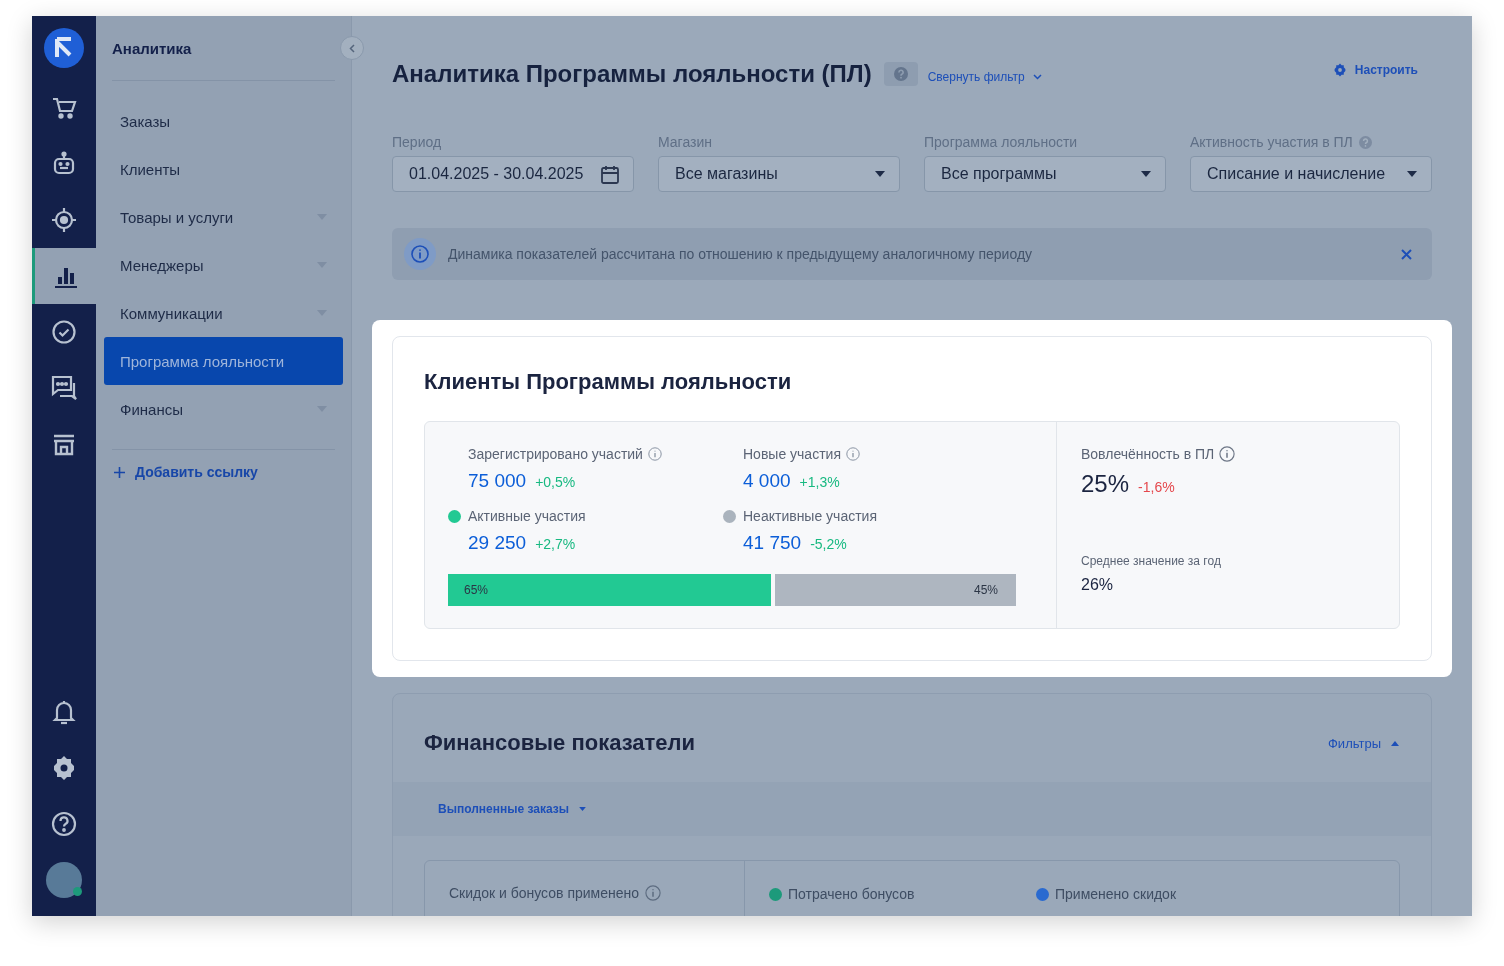 The image size is (1504, 966). I want to click on rail-item, so click(64, 276).